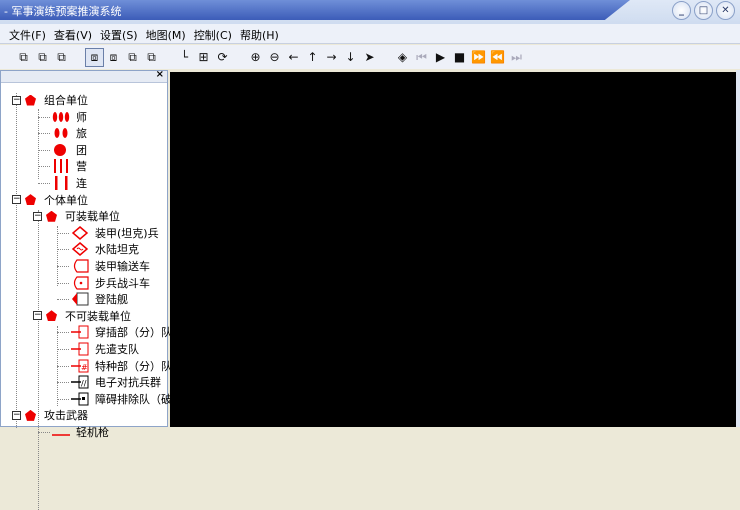  I want to click on play-icon: ▶, so click(440, 57).